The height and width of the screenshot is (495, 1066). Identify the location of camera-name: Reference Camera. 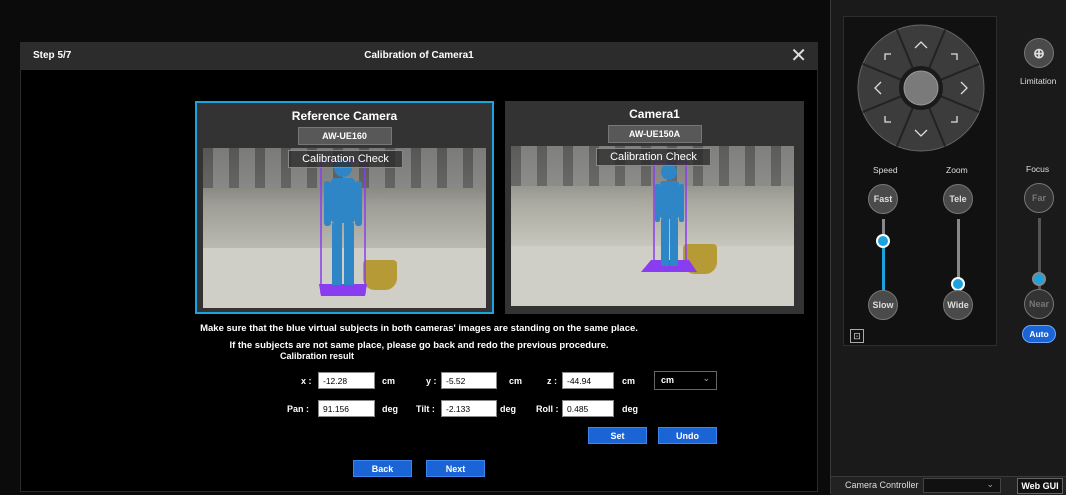
(344, 116).